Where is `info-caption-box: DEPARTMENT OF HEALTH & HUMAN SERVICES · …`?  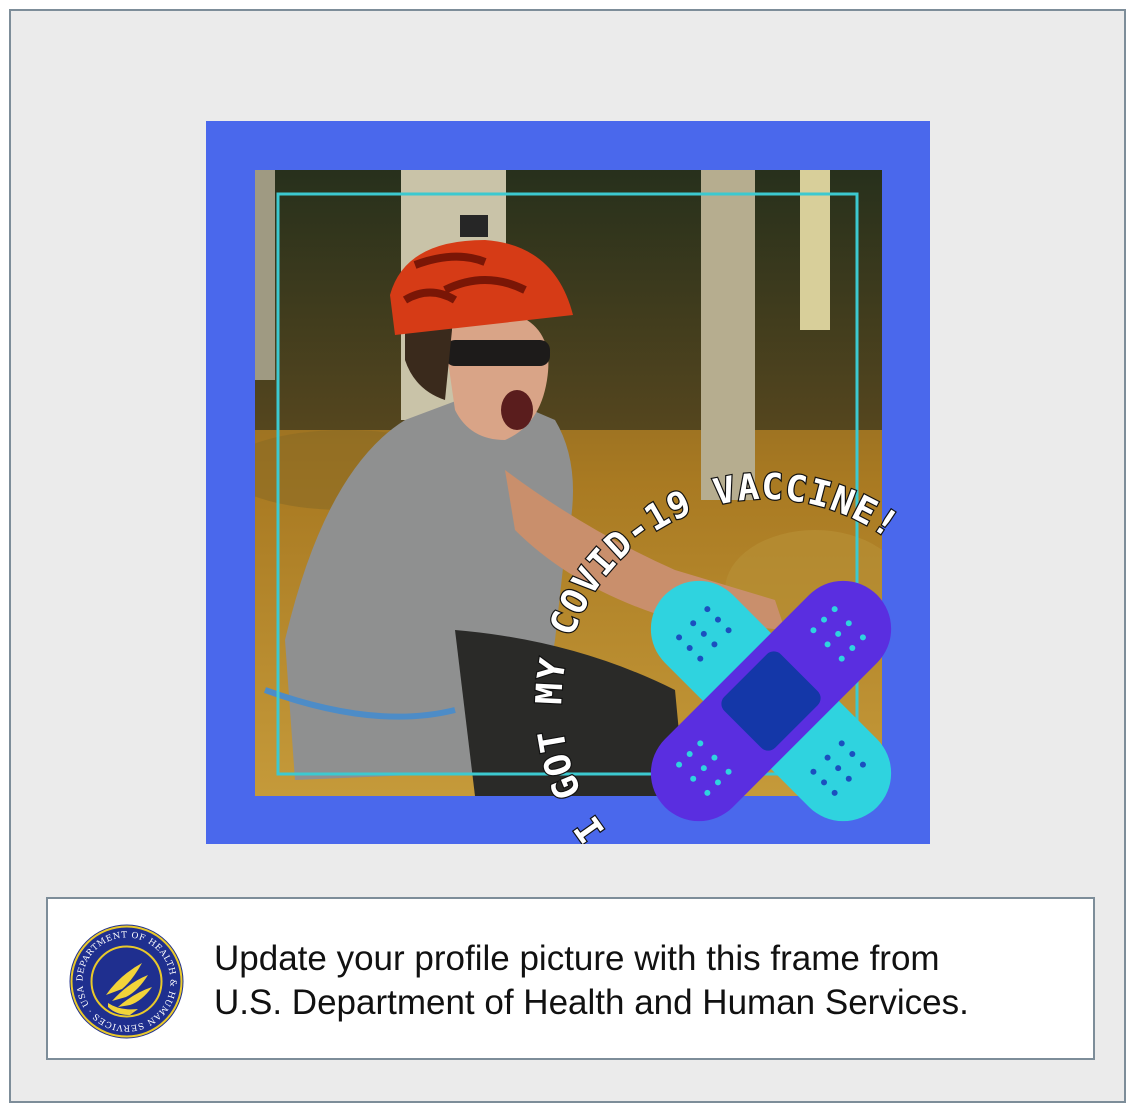 info-caption-box: DEPARTMENT OF HEALTH & HUMAN SERVICES · … is located at coordinates (570, 978).